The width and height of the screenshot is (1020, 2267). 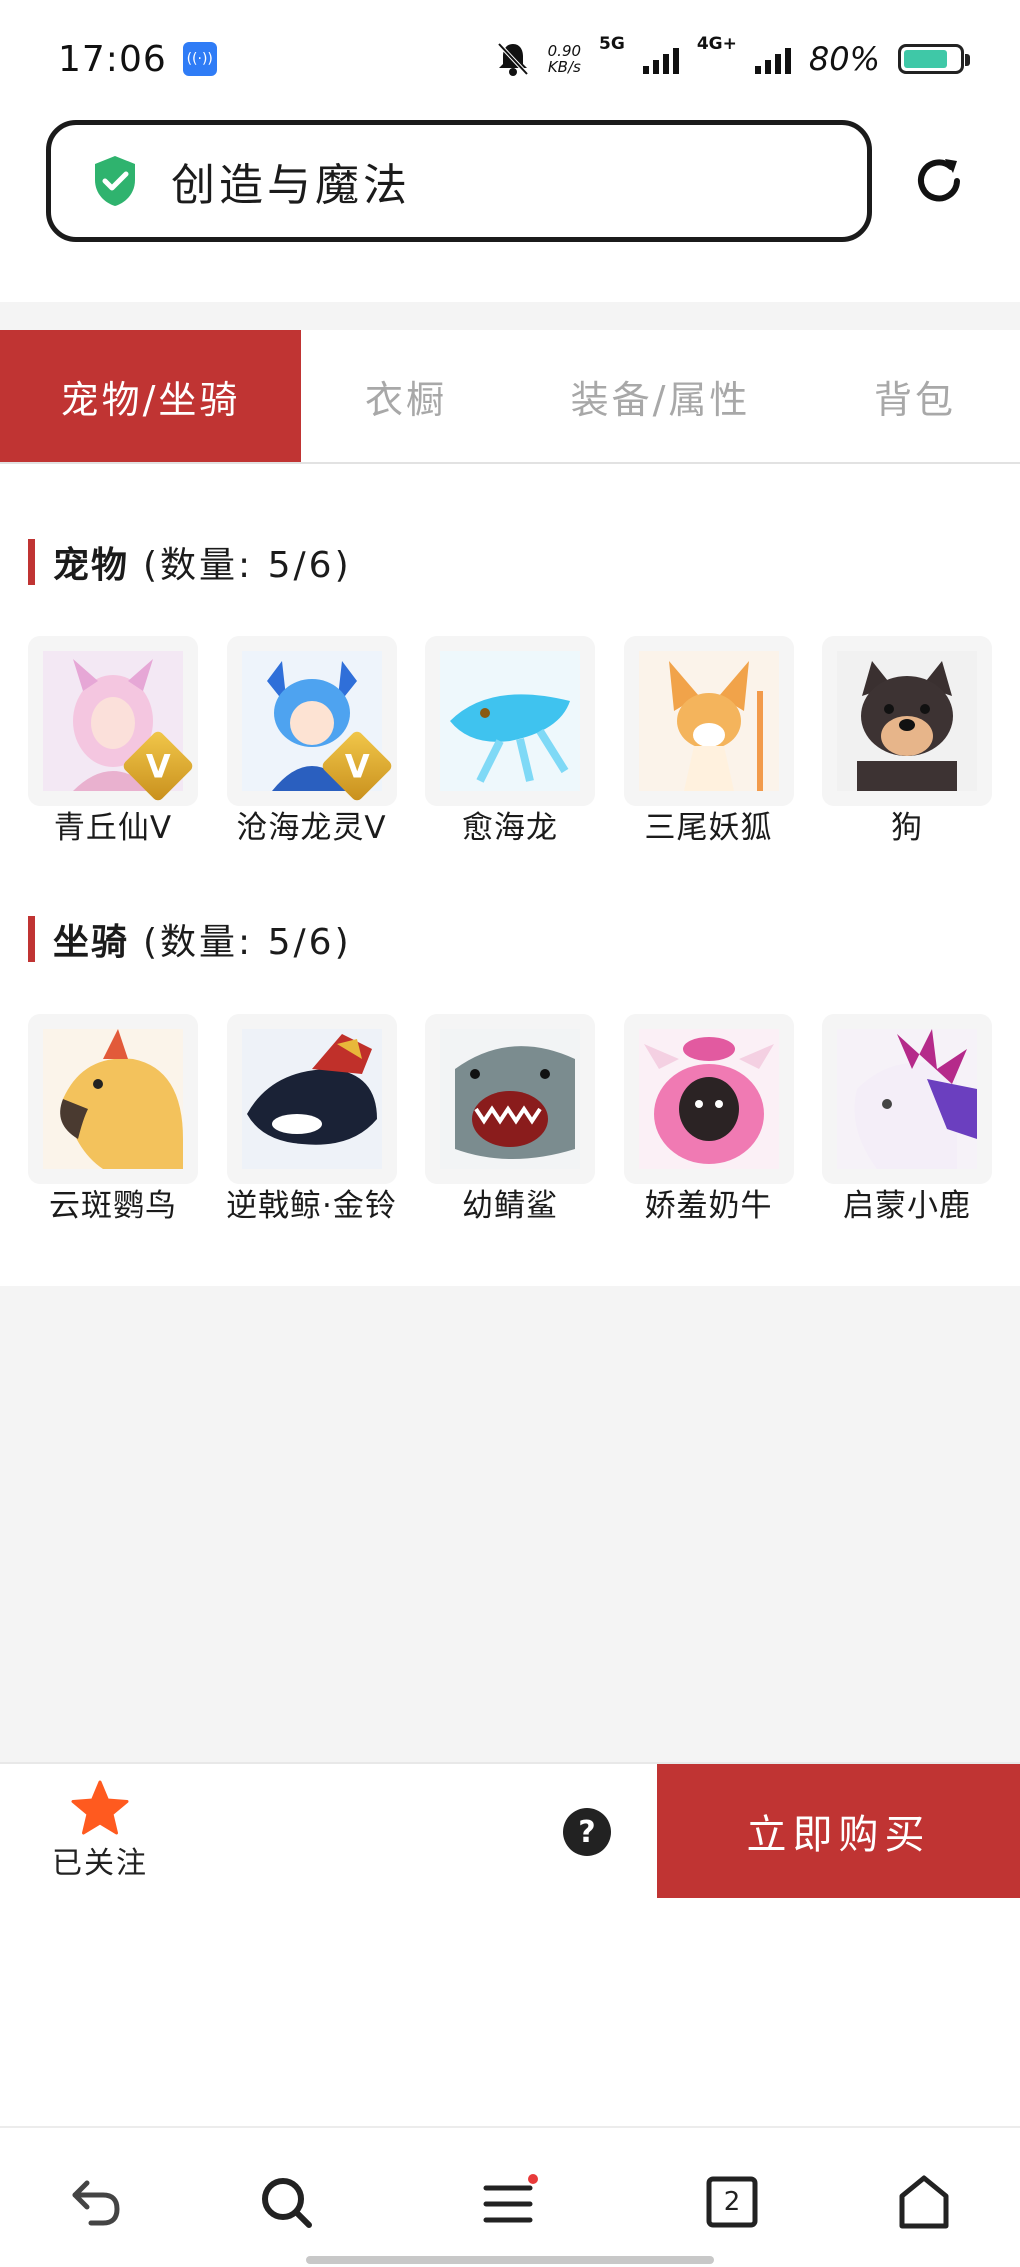 I want to click on page-title: 创造与魔法, so click(x=291, y=185).